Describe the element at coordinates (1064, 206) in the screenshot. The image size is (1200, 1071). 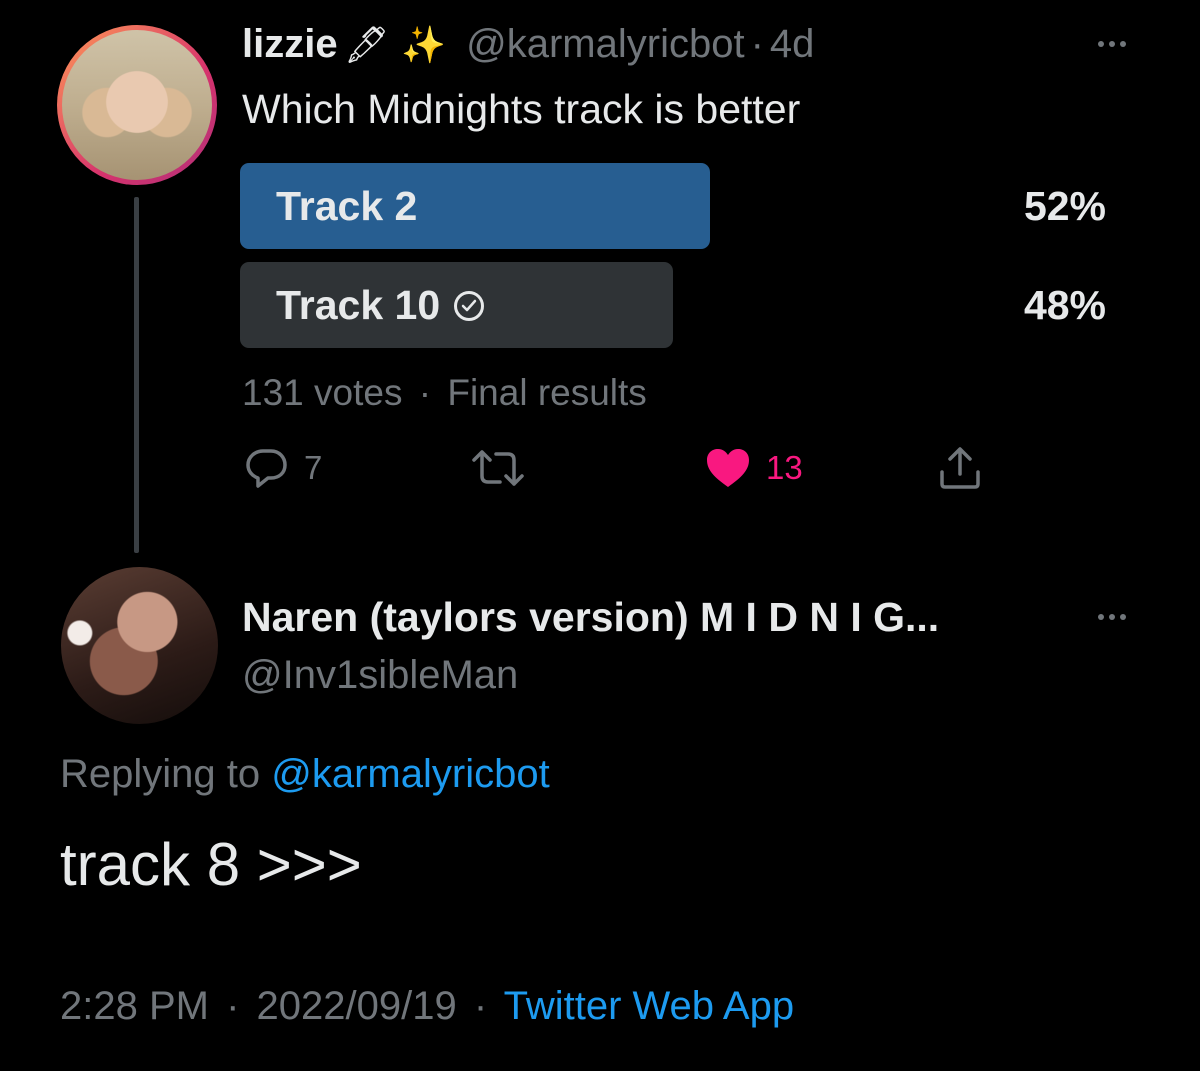
I see `poll-option-percent: 52%` at that location.